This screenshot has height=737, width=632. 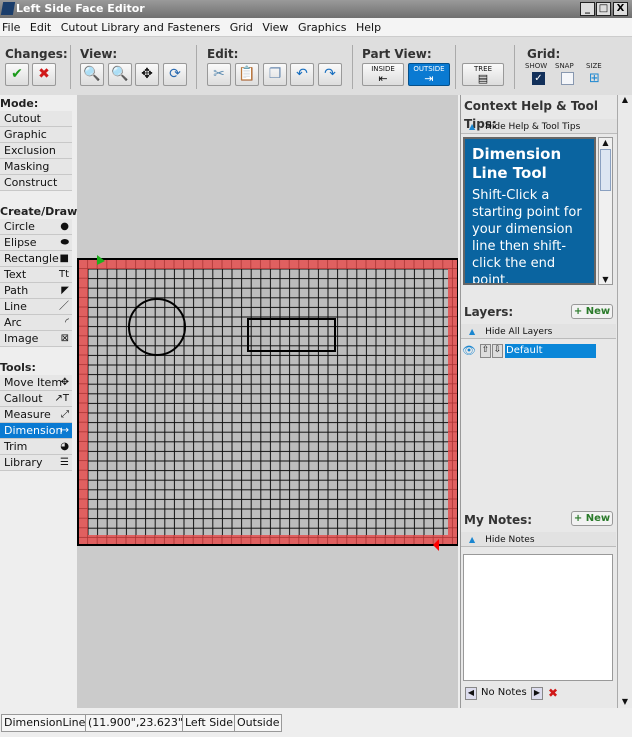 What do you see at coordinates (275, 27) in the screenshot?
I see `menu-view: View` at bounding box center [275, 27].